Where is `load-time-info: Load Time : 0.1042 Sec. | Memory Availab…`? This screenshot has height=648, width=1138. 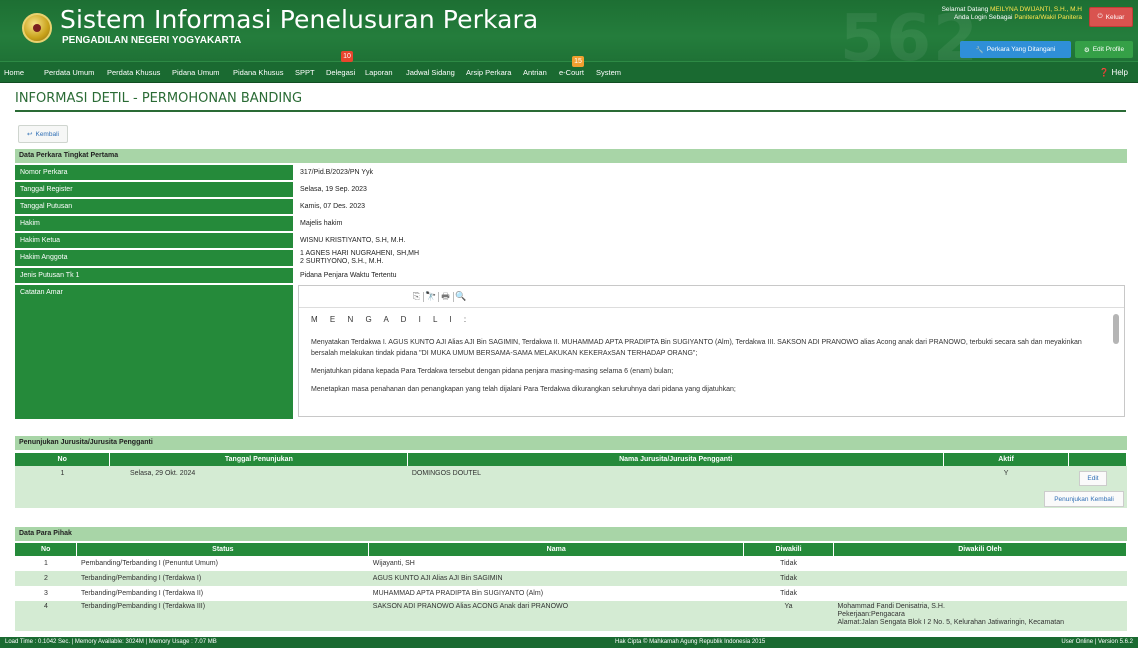
load-time-info: Load Time : 0.1042 Sec. | Memory Availab… is located at coordinates (111, 642).